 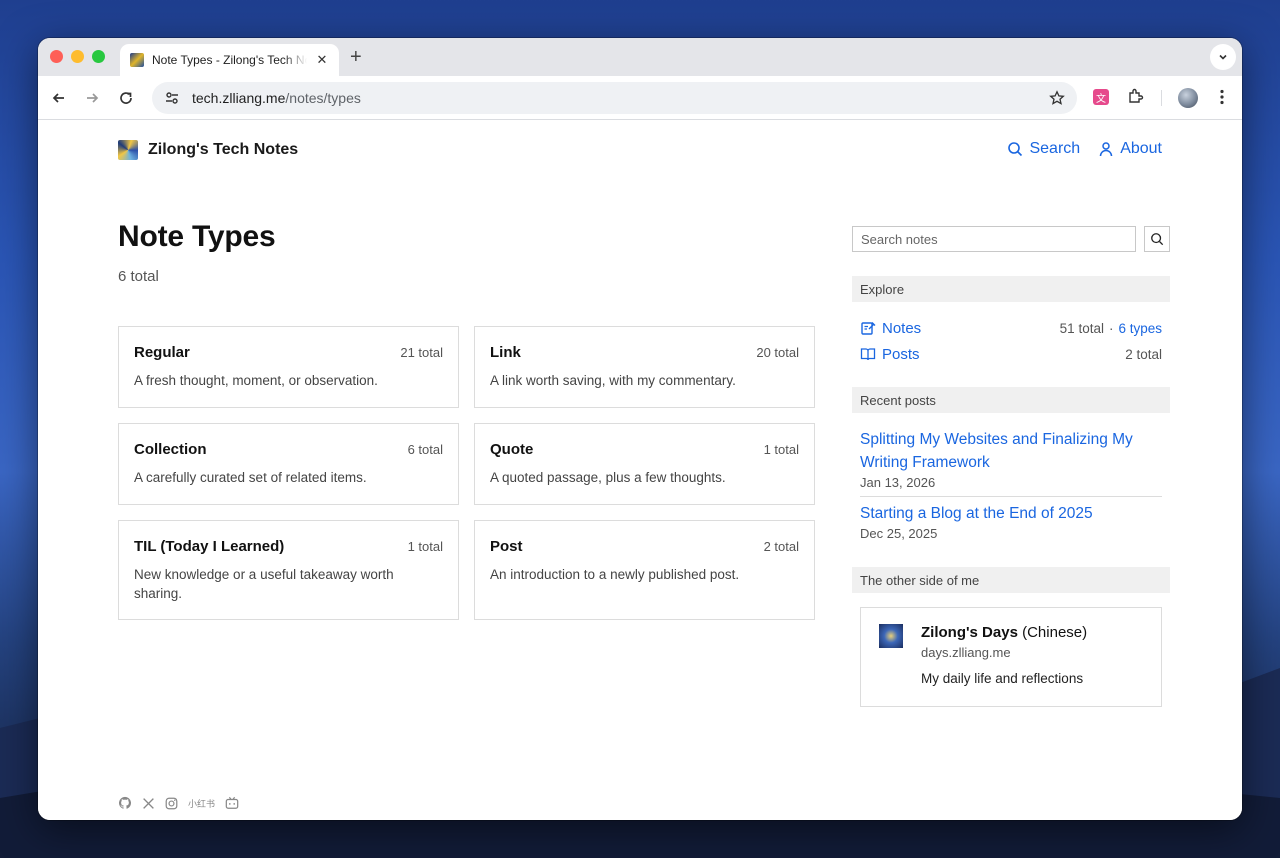 What do you see at coordinates (994, 239) in the screenshot?
I see `search-notes-input` at bounding box center [994, 239].